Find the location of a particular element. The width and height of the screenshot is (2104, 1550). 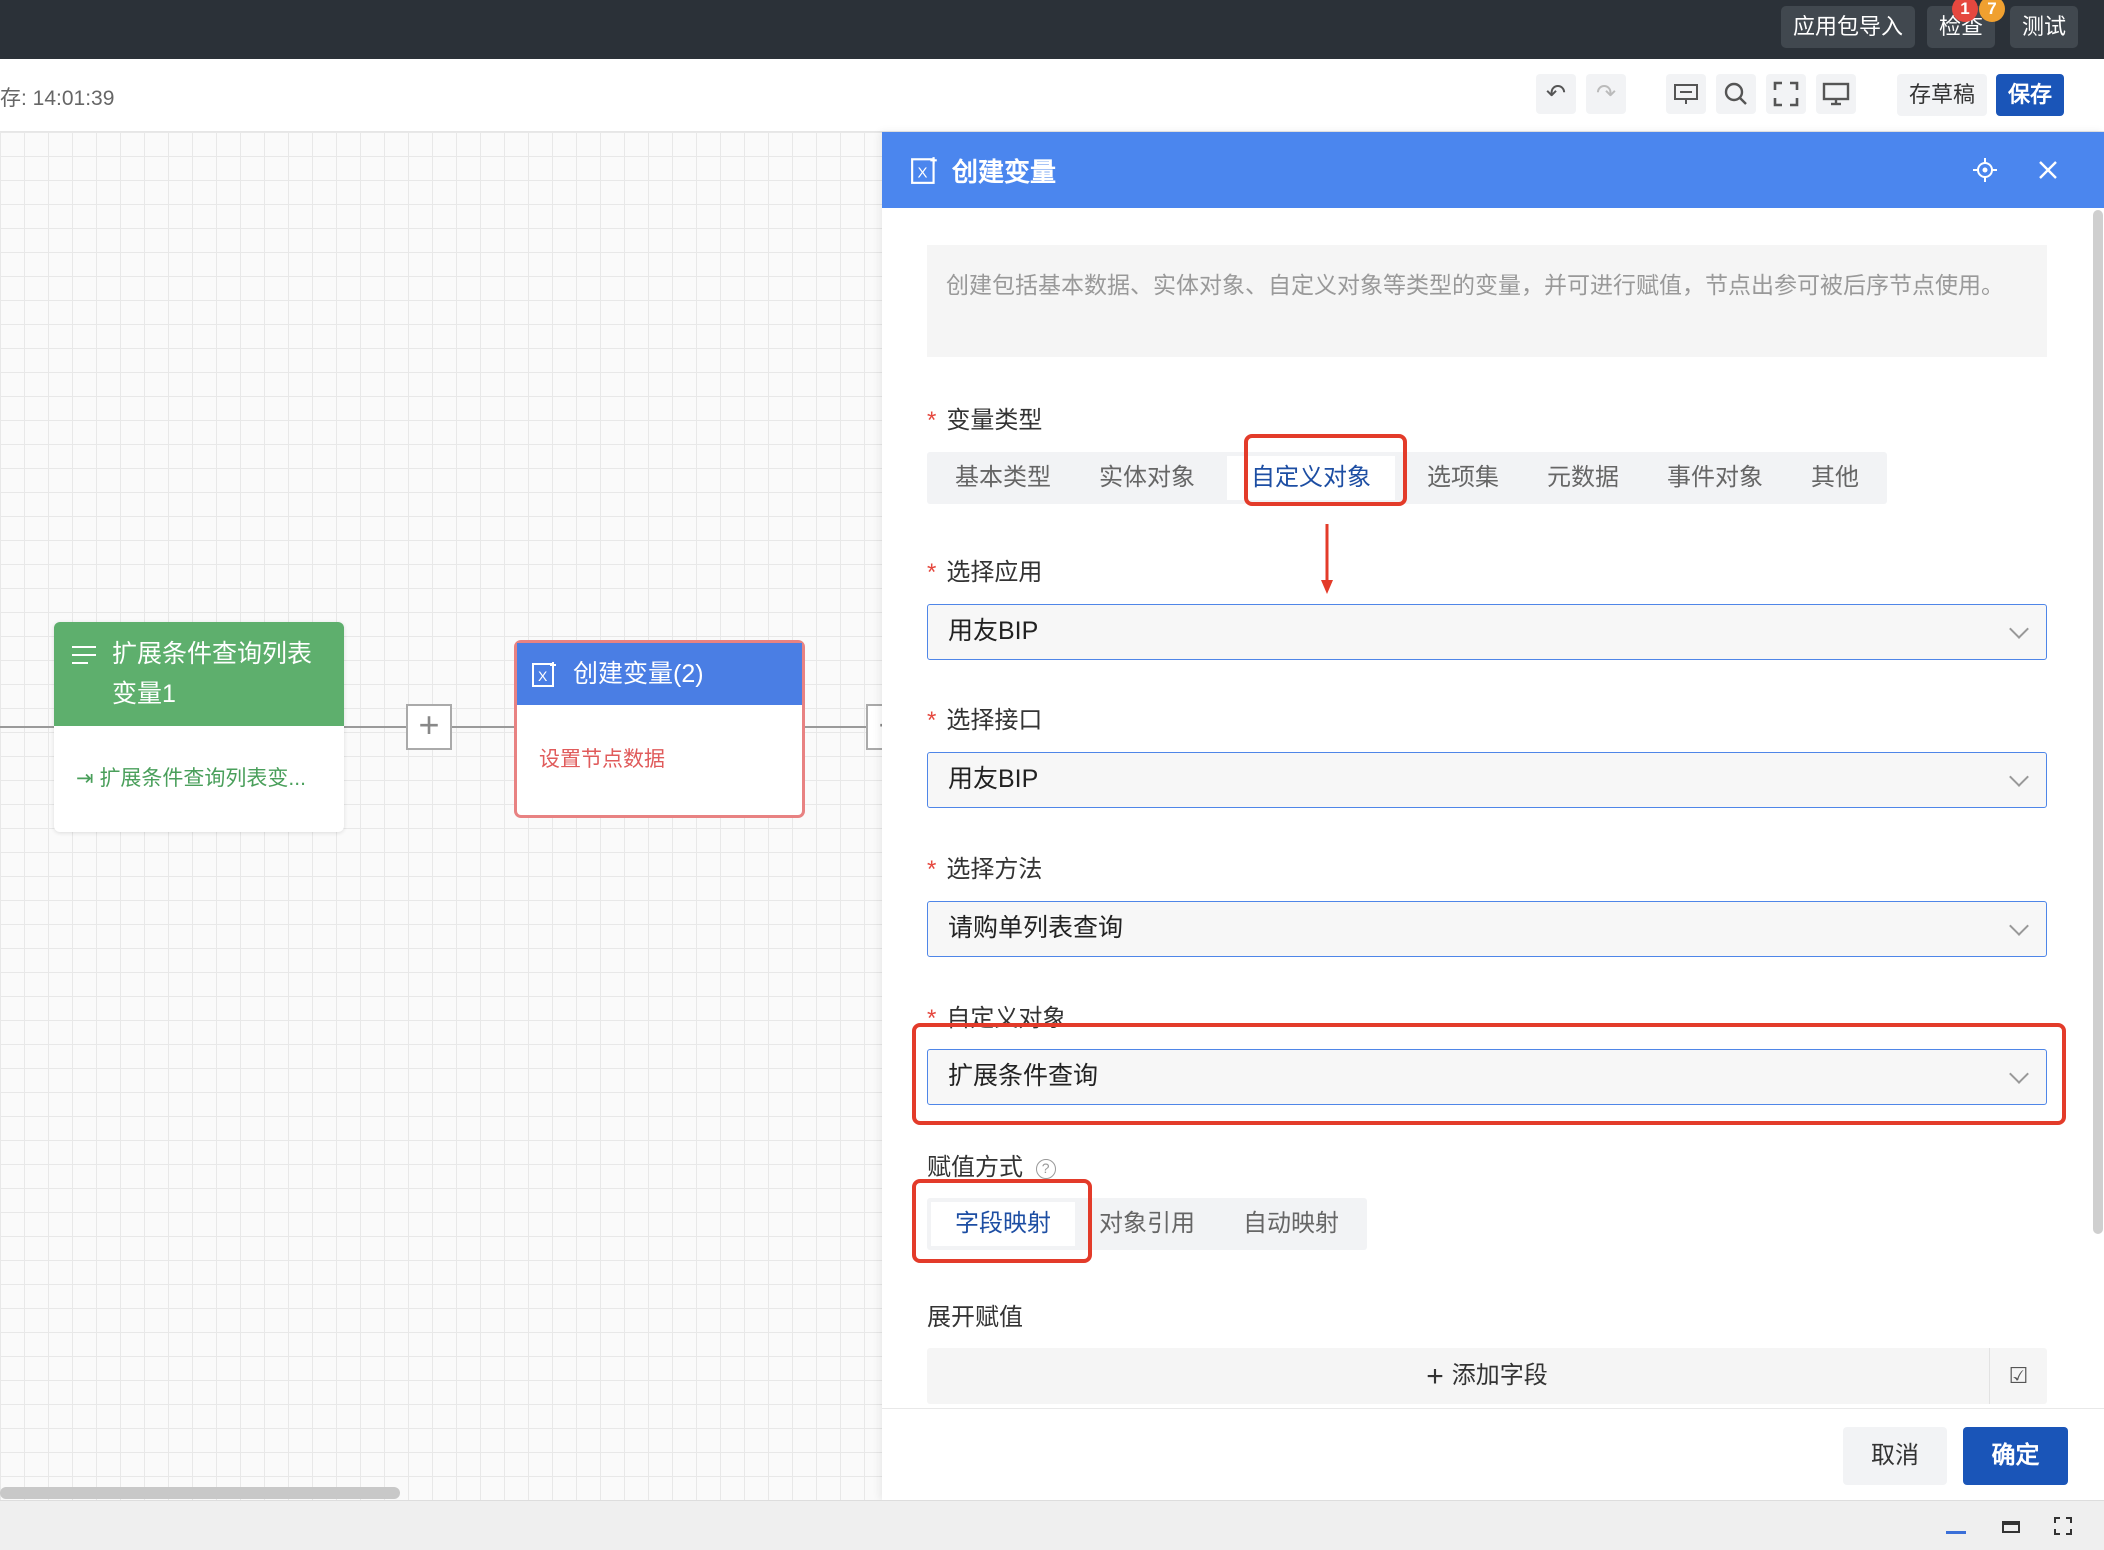

horizontal-scrollbar is located at coordinates (200, 1493).